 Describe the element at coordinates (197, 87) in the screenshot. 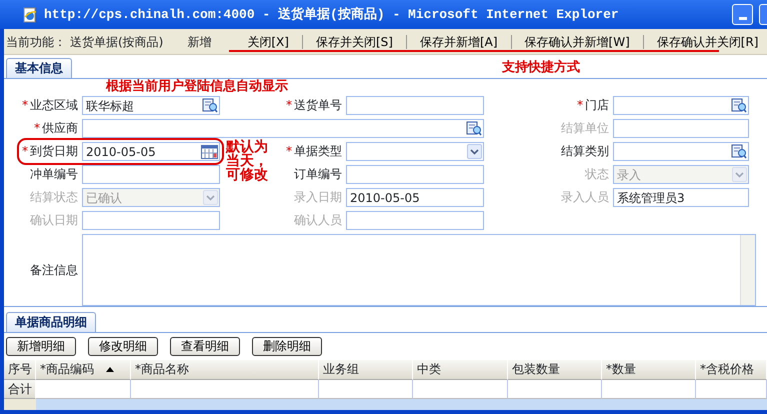

I see `annotation-note: 根据当前用户登陆信息自动显示` at that location.